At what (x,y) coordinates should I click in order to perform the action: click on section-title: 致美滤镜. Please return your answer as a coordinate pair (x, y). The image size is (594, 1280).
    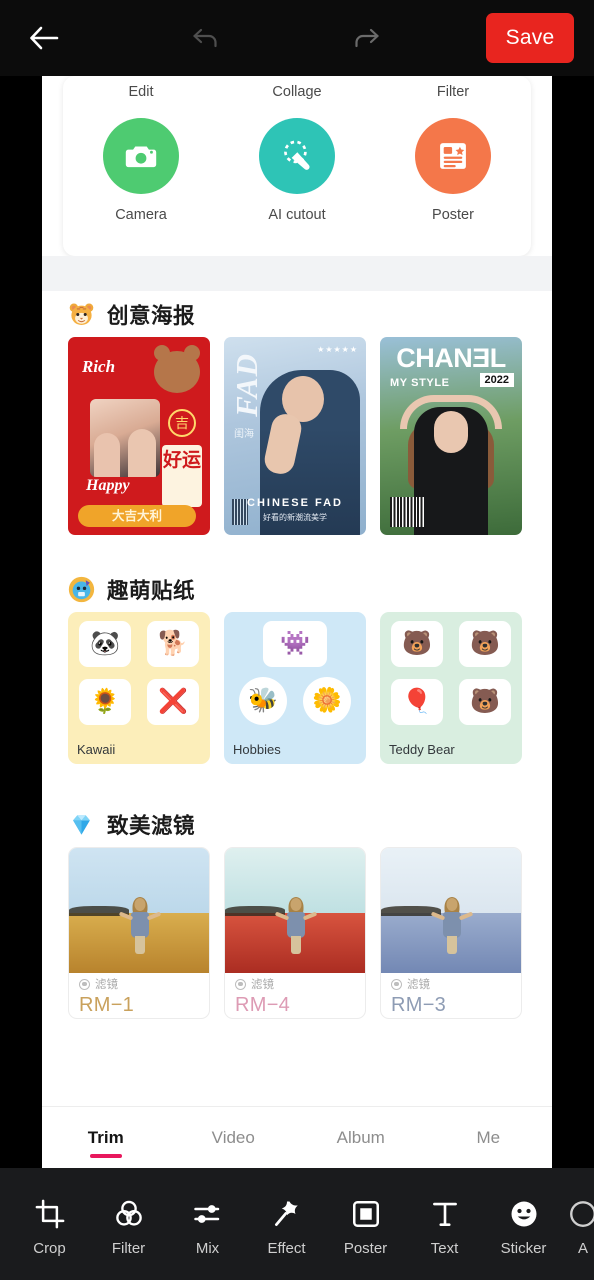
    Looking at the image, I should click on (151, 826).